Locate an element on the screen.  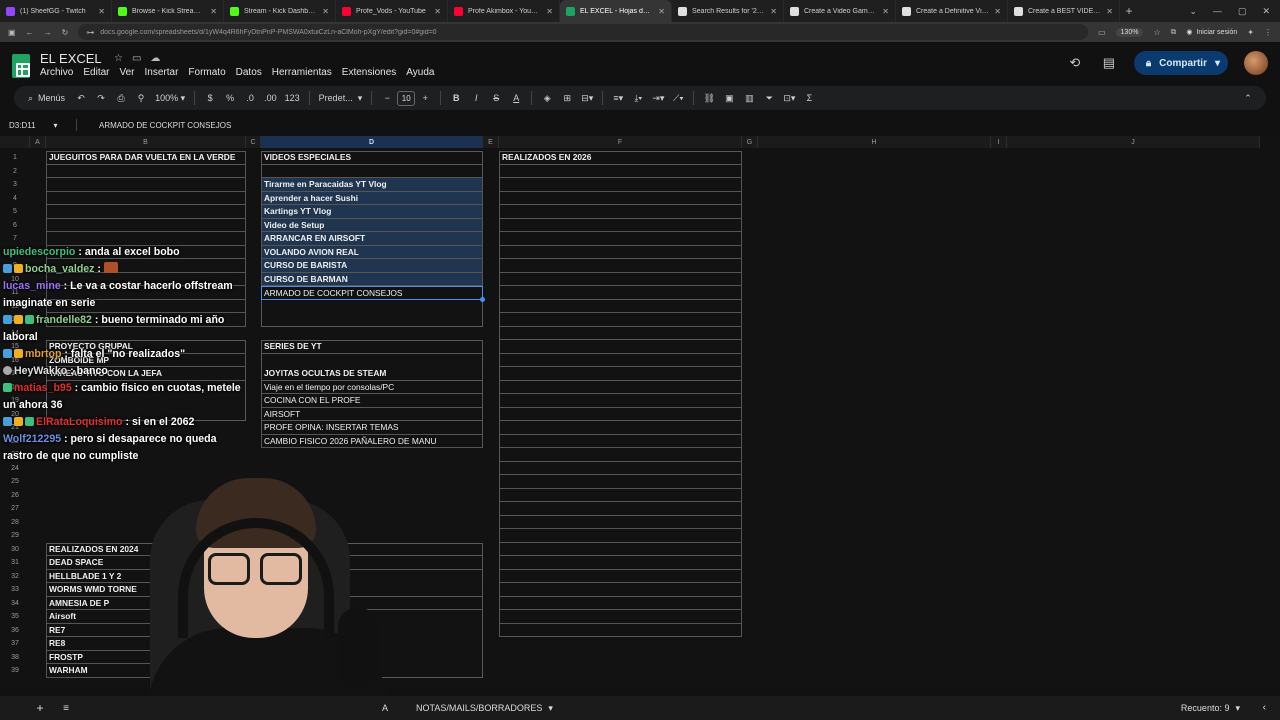
row-header: 5 is located at coordinates (15, 212).